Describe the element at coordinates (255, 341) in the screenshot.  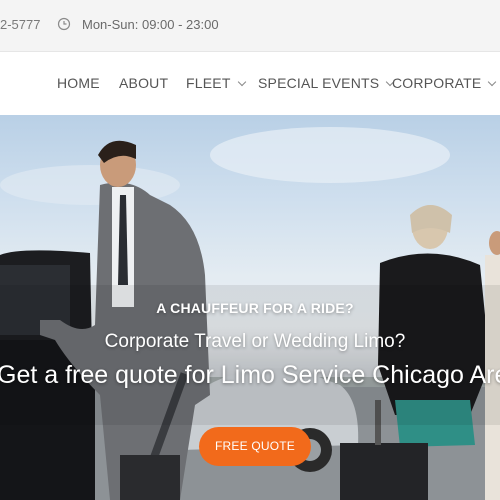
I see `hero-subtitle: Corporate Travel or Wedding Limo?` at that location.